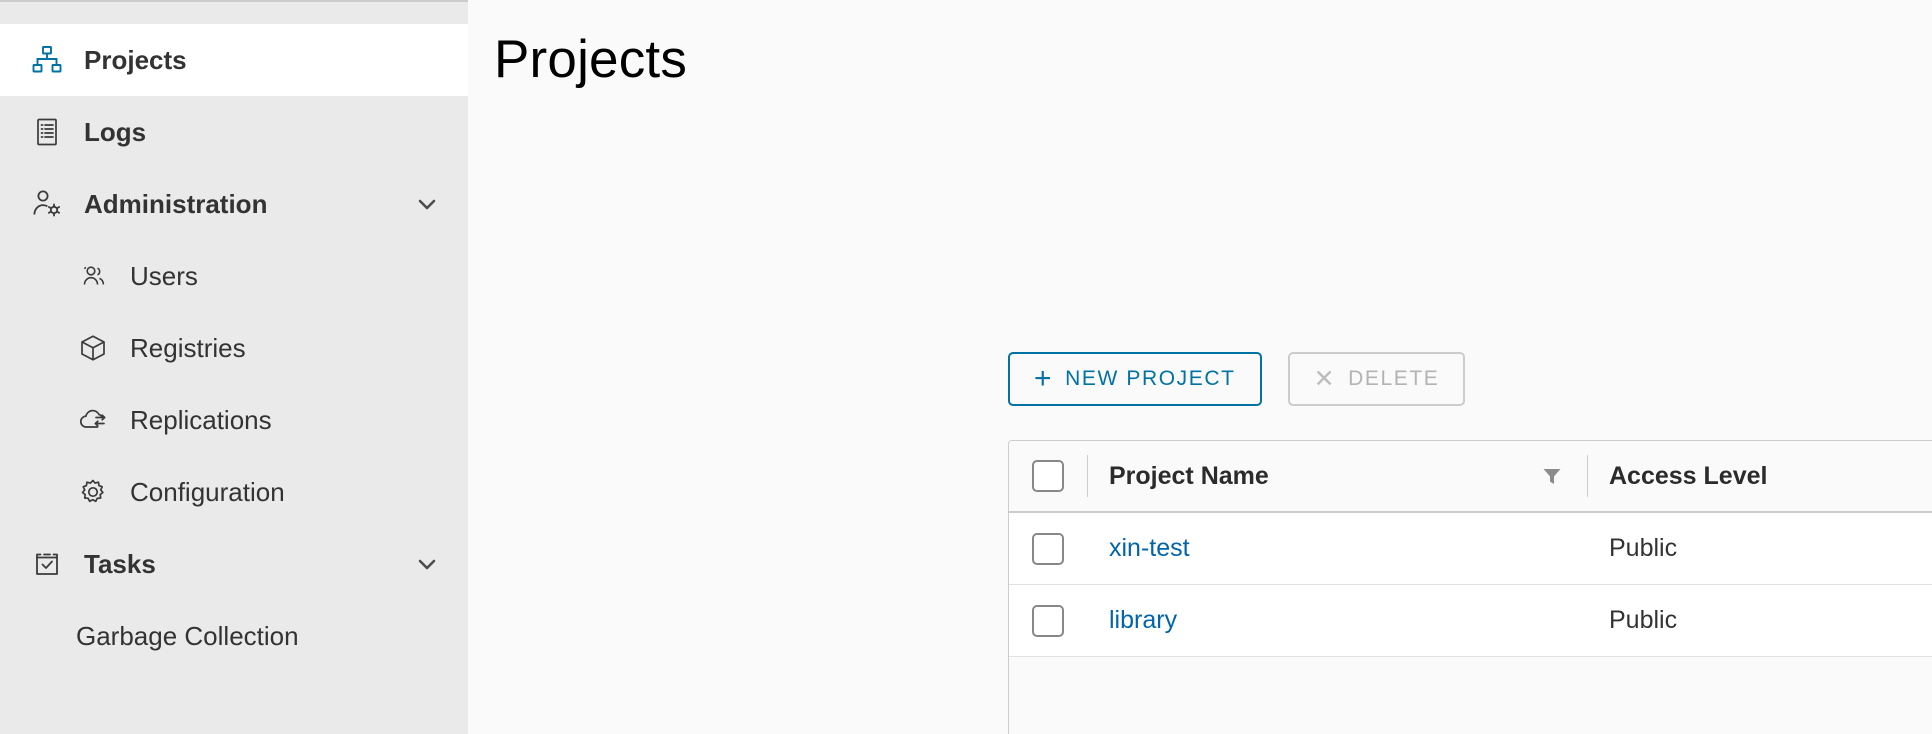 This screenshot has height=734, width=1932. What do you see at coordinates (234, 60) in the screenshot?
I see `sidebar-item-projects: Projects` at bounding box center [234, 60].